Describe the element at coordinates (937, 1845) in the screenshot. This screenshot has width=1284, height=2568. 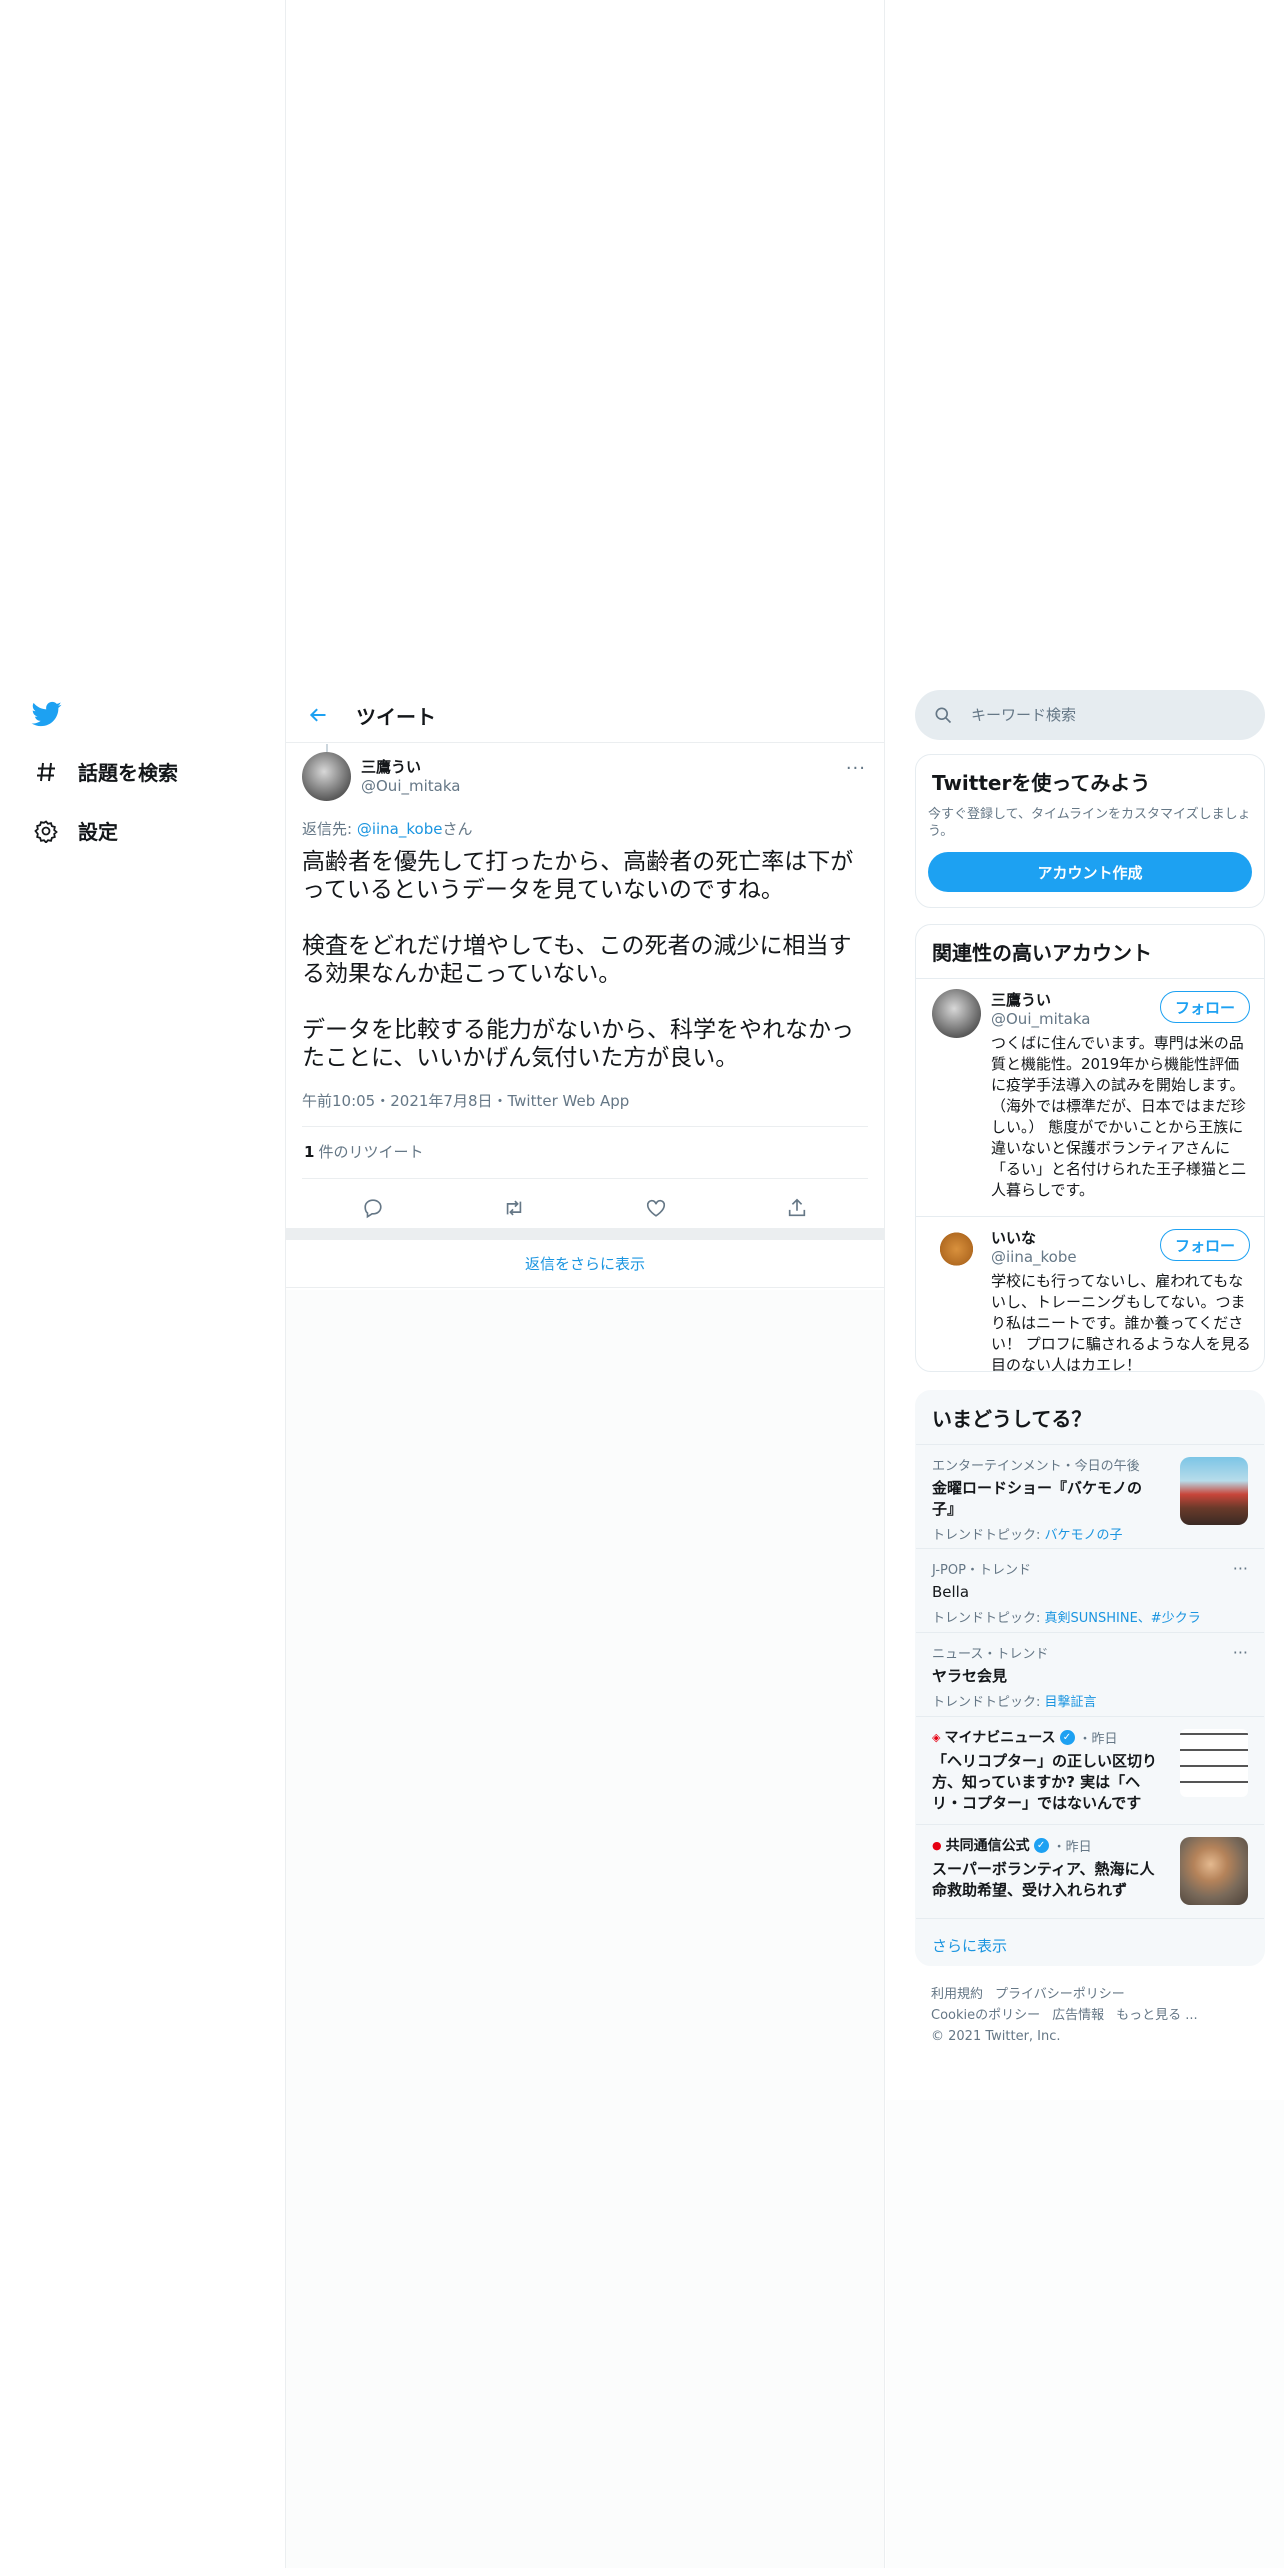
I see `source-logo-icon: ●` at that location.